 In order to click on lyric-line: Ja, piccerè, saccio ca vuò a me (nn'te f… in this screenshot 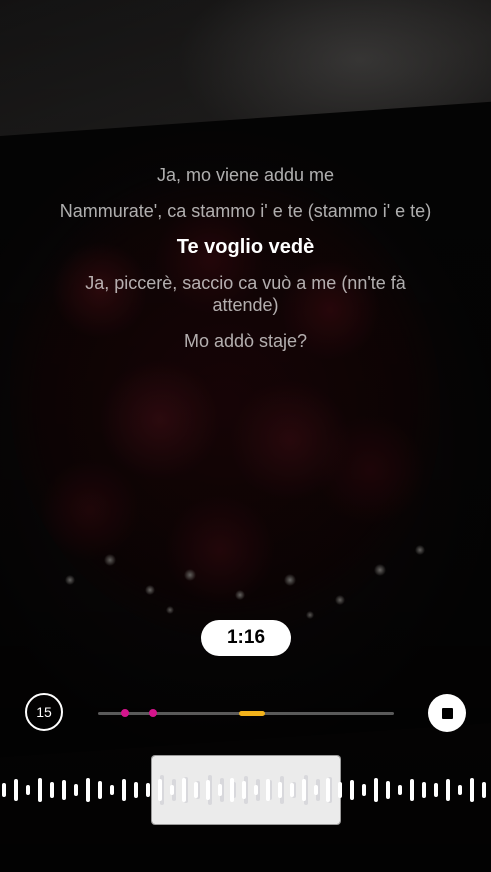, I will do `click(246, 294)`.